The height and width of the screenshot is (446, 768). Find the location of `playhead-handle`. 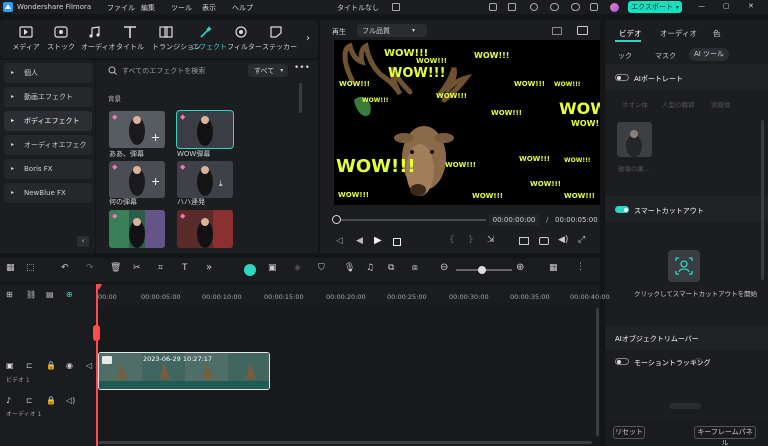

playhead-handle is located at coordinates (96, 333).